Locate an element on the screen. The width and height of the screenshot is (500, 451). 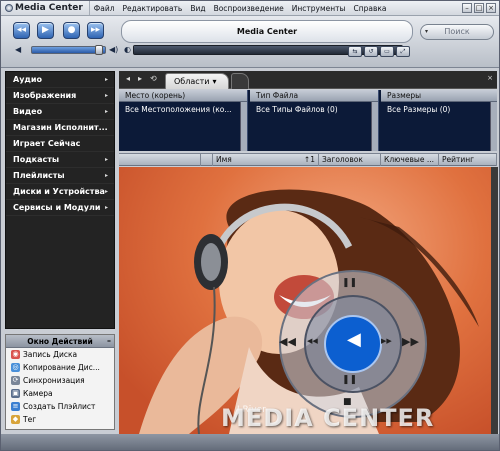
camera-icon: ▣ is located at coordinates (15, 393).